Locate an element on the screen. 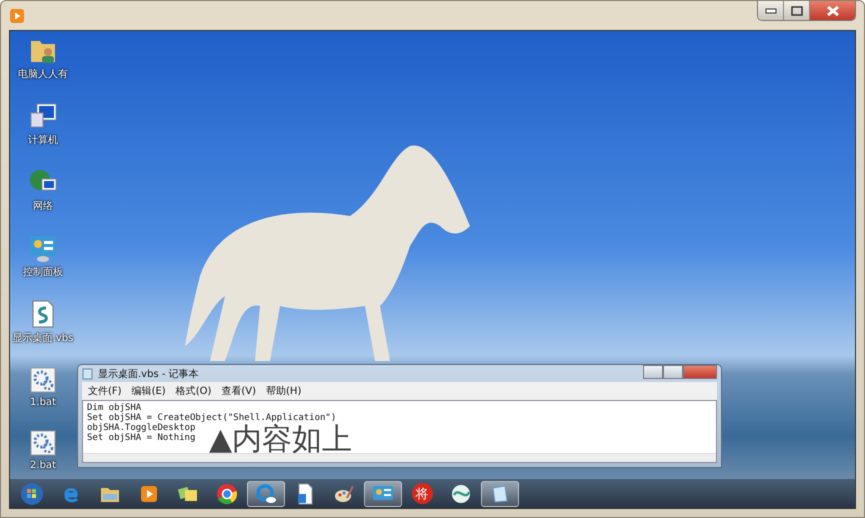 The height and width of the screenshot is (518, 865). taskbar-button: 将 is located at coordinates (422, 493).